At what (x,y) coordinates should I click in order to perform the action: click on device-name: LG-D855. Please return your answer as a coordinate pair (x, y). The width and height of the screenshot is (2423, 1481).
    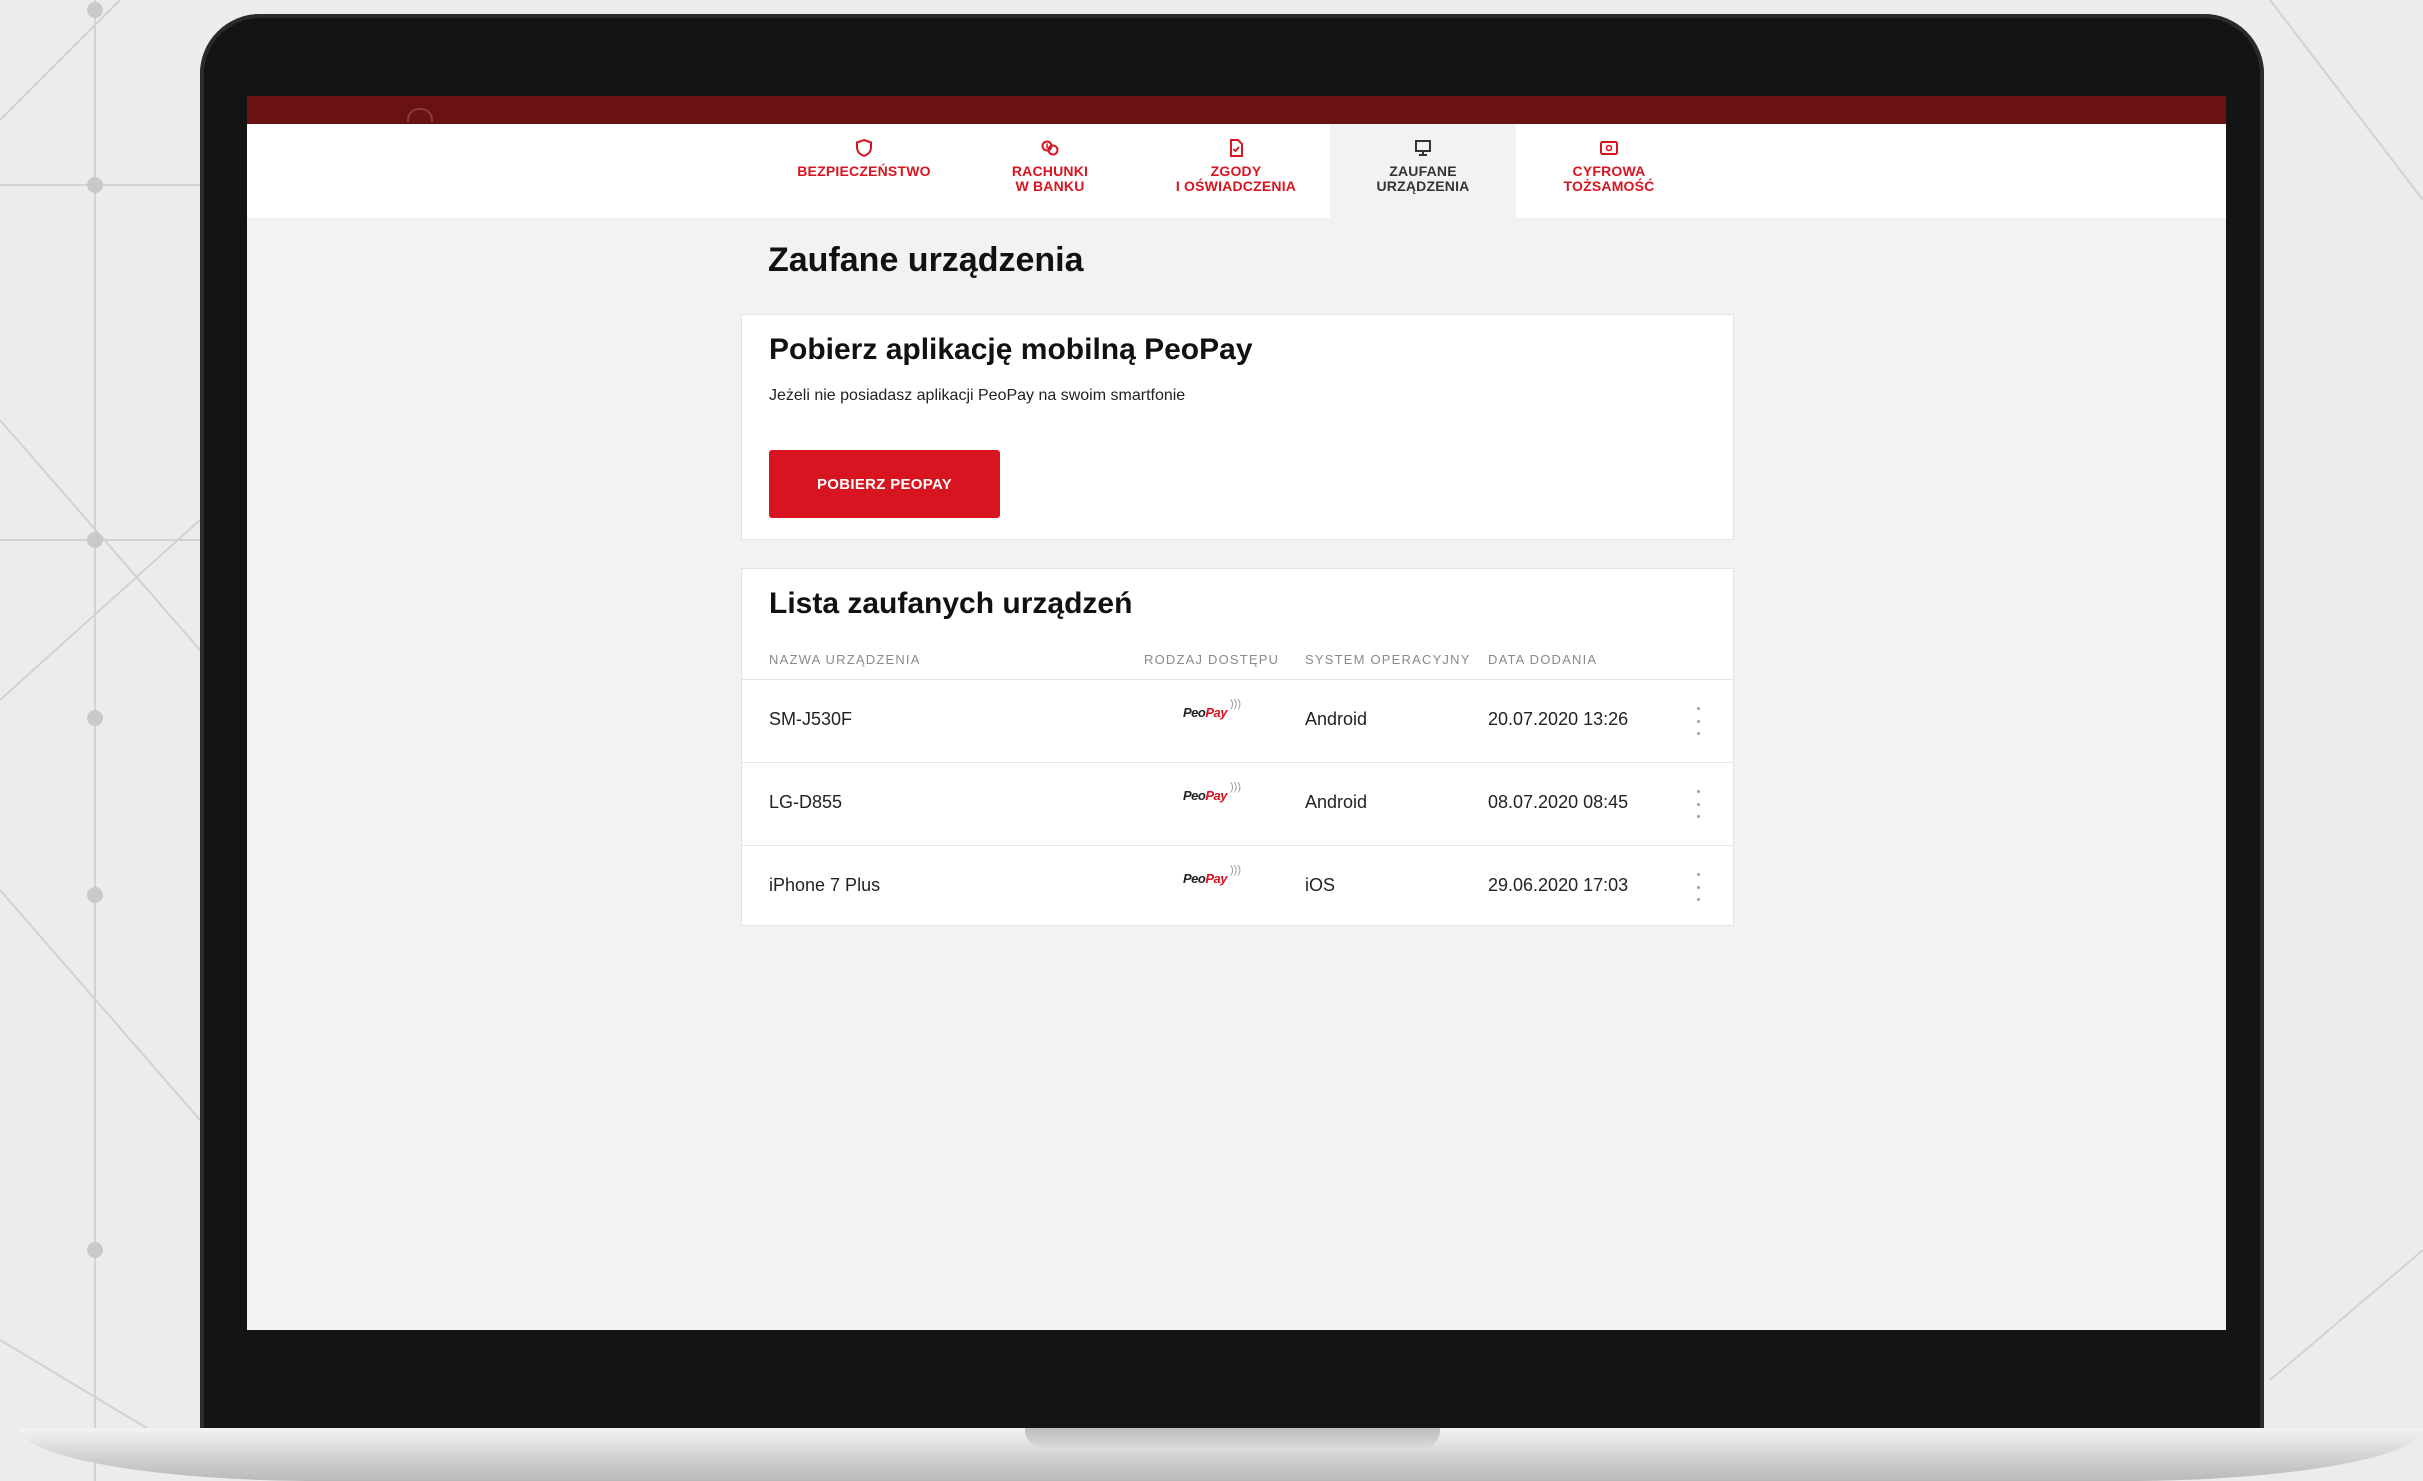
    Looking at the image, I should click on (806, 802).